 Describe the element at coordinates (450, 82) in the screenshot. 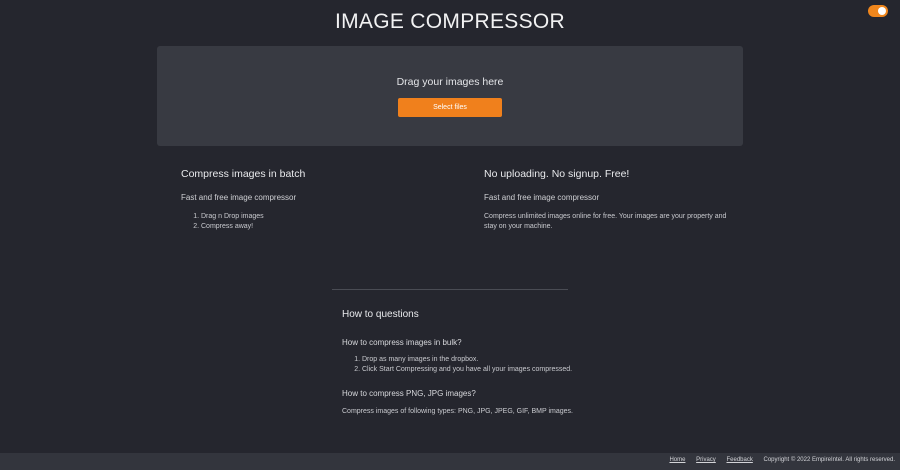

I see `dropzone-prompt: Drag your images here` at that location.